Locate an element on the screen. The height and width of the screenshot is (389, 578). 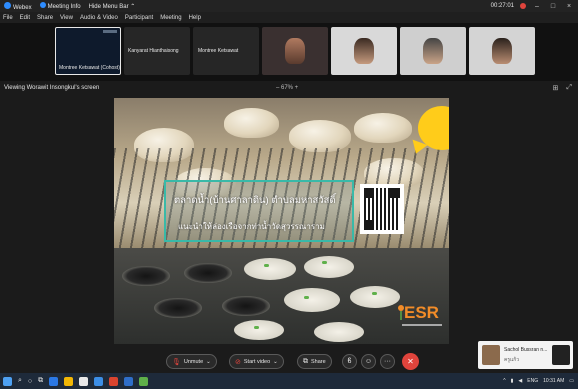
chevron-up-icon: ^ is located at coordinates (504, 381).